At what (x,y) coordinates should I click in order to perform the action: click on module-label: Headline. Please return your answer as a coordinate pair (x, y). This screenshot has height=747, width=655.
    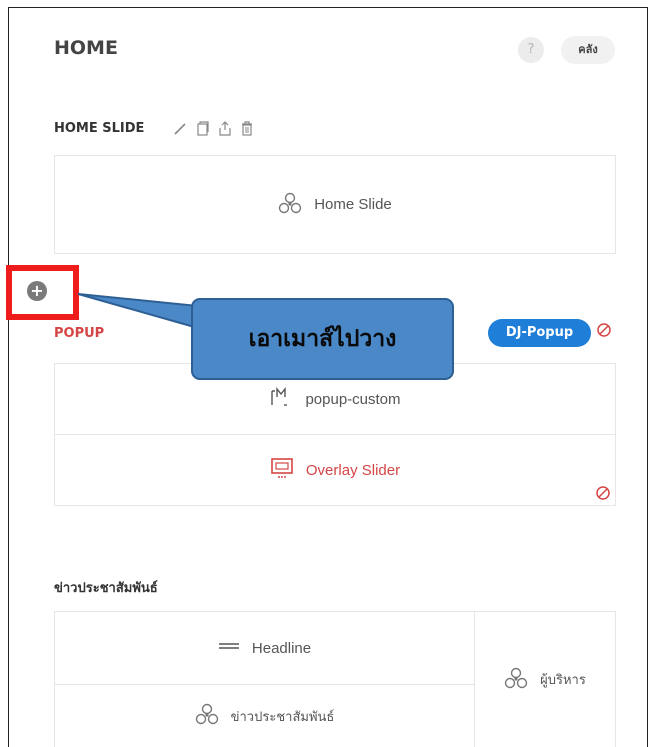
    Looking at the image, I should click on (281, 648).